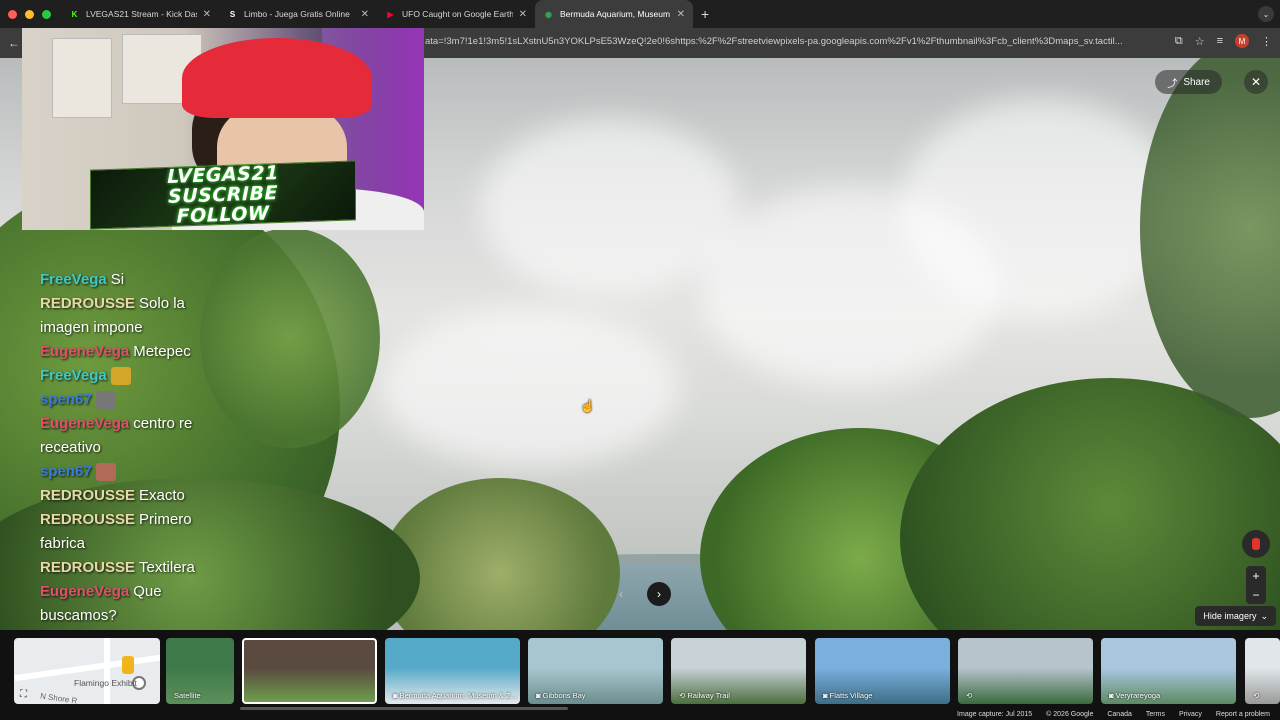 Image resolution: width=1280 pixels, height=720 pixels. I want to click on wall-poster, so click(82, 78).